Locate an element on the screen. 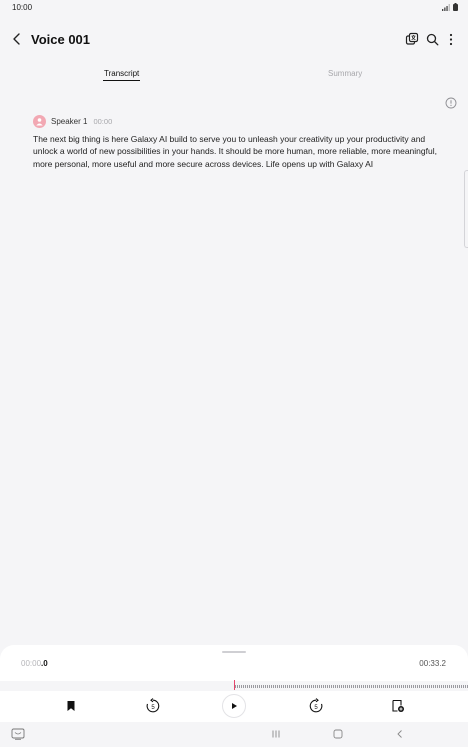 The height and width of the screenshot is (747, 468). add-note-button is located at coordinates (398, 706).